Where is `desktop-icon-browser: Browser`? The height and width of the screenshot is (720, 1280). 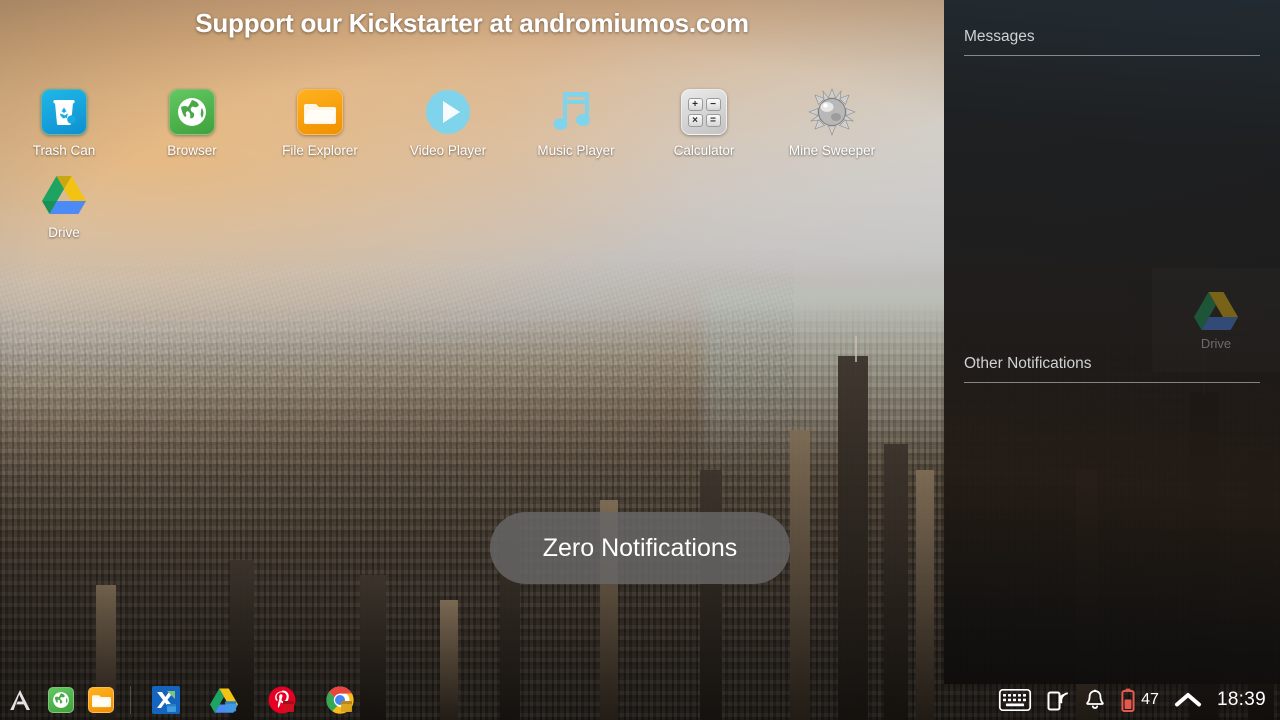 desktop-icon-browser: Browser is located at coordinates (192, 125).